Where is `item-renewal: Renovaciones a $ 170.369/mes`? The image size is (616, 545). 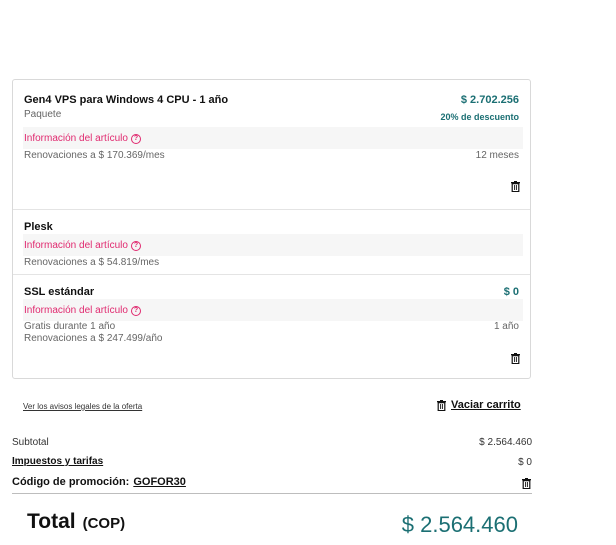
item-renewal: Renovaciones a $ 170.369/mes is located at coordinates (94, 155).